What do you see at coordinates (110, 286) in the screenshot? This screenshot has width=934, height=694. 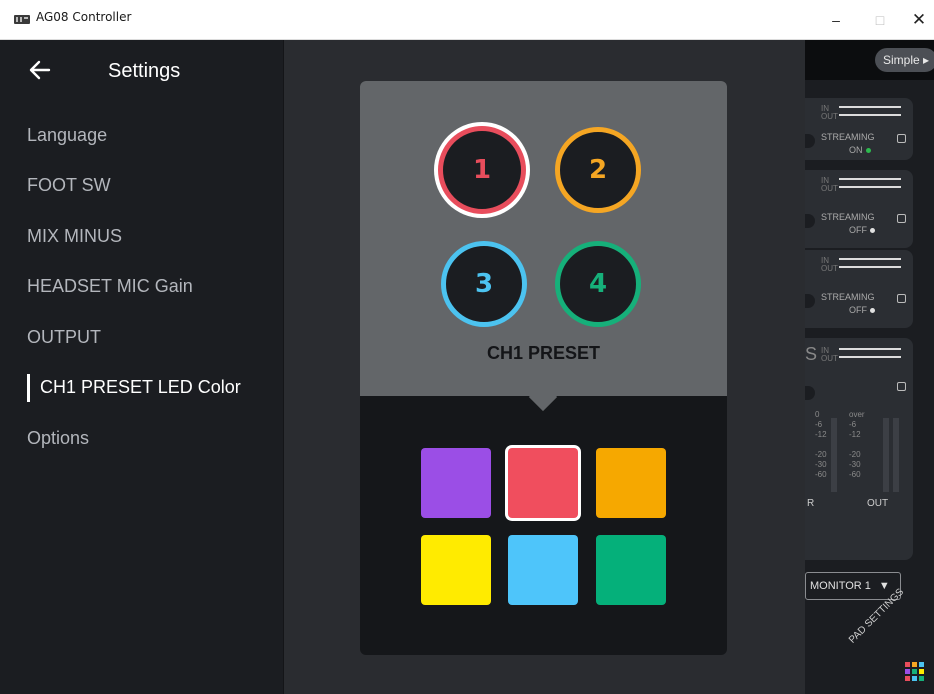 I see `menu-item-label: HEADSET MIC Gain` at bounding box center [110, 286].